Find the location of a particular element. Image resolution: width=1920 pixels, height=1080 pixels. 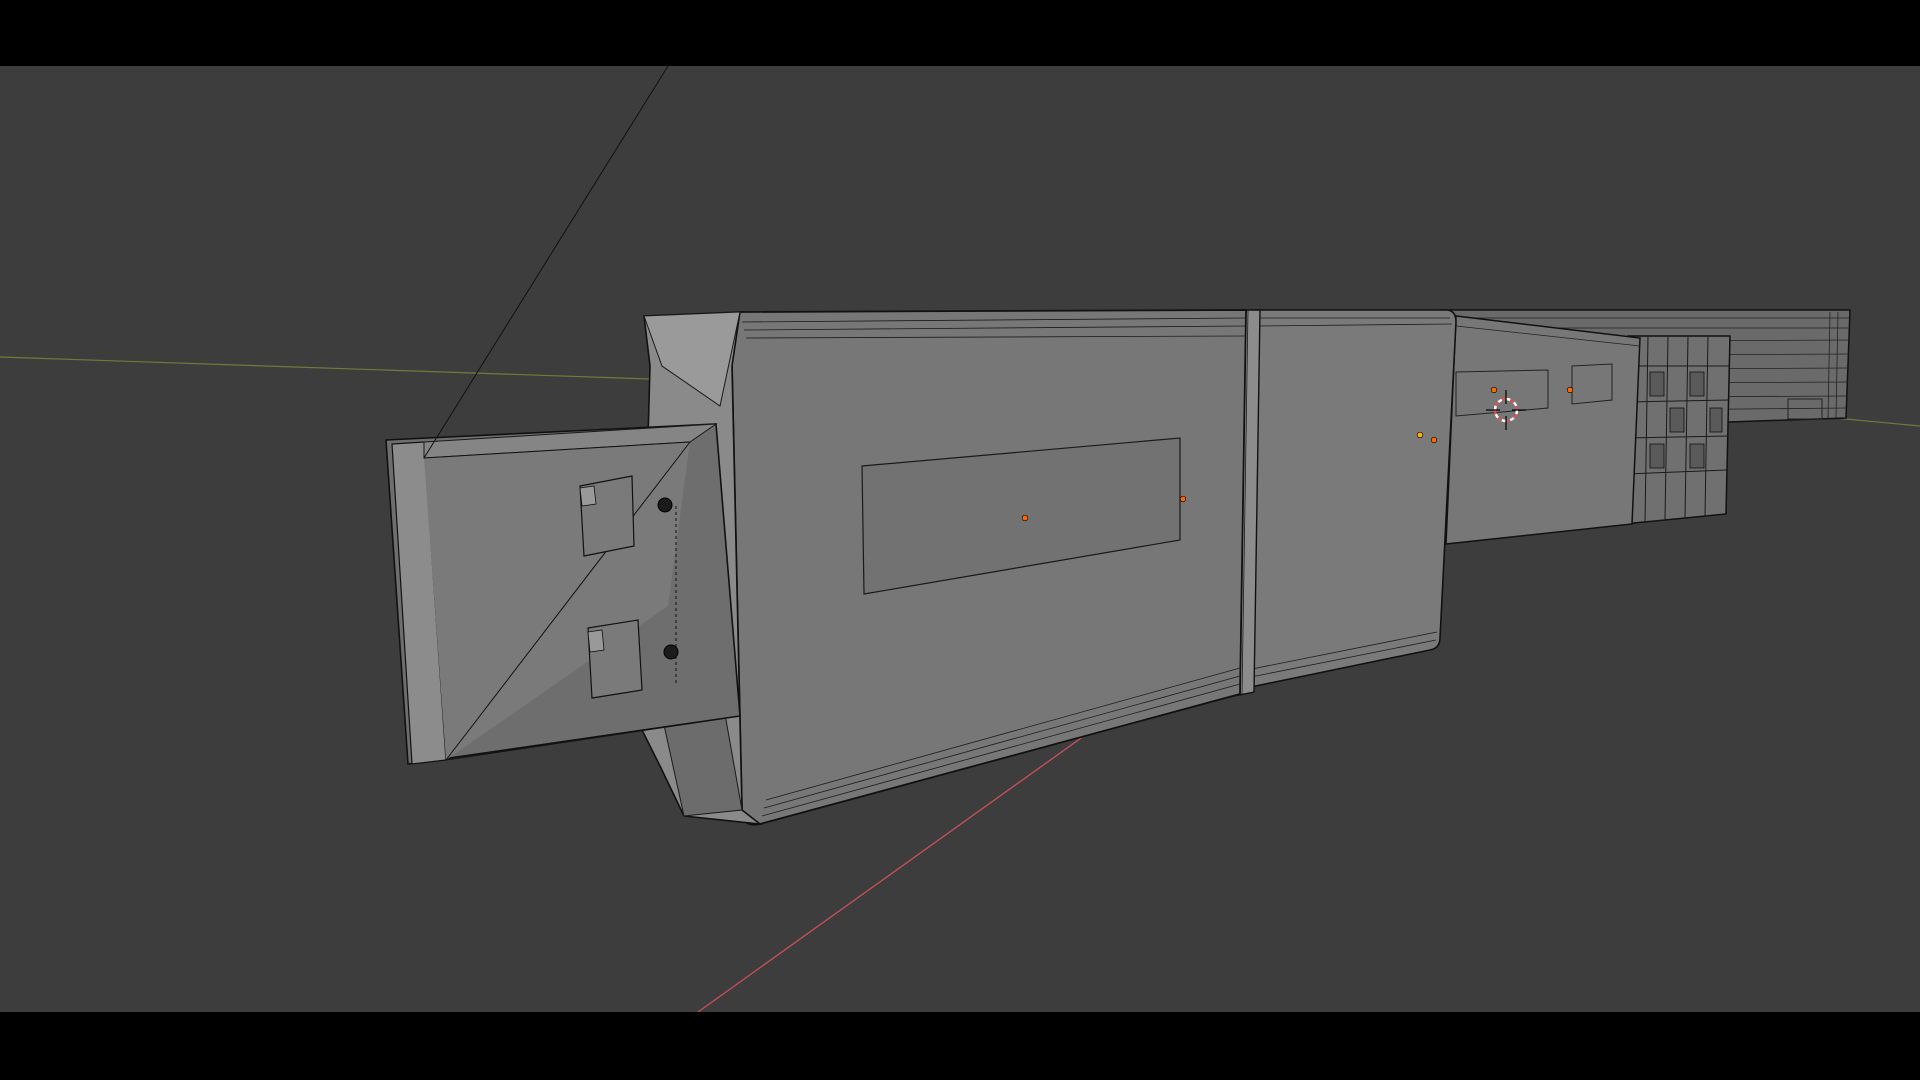

y-axis-line-right is located at coordinates (1877, 422).